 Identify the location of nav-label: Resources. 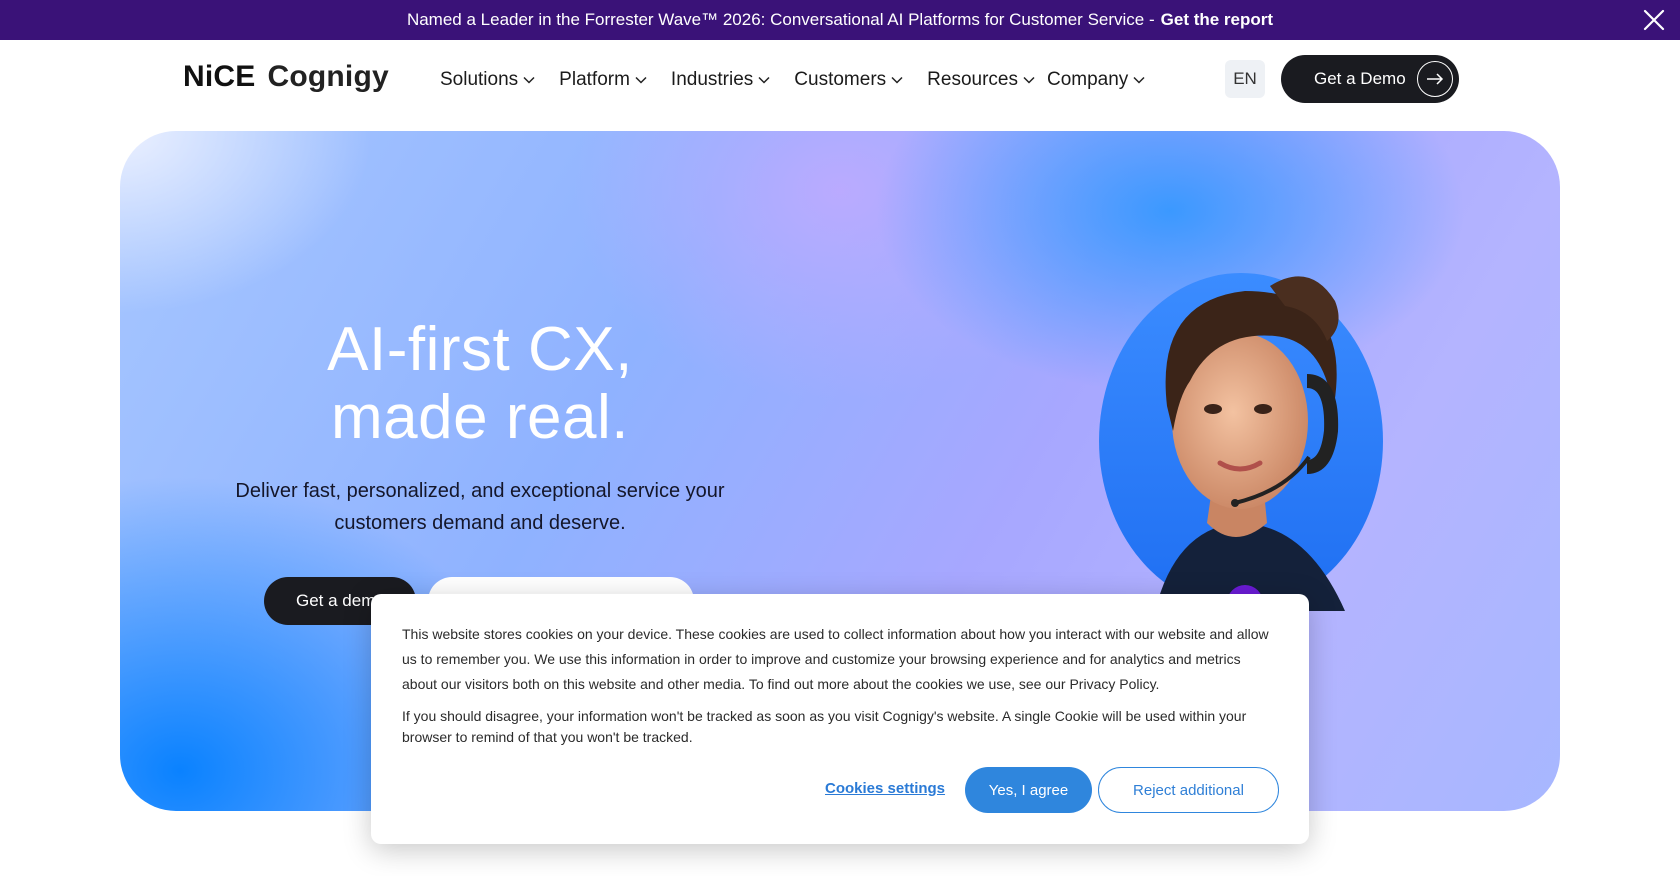
(972, 79).